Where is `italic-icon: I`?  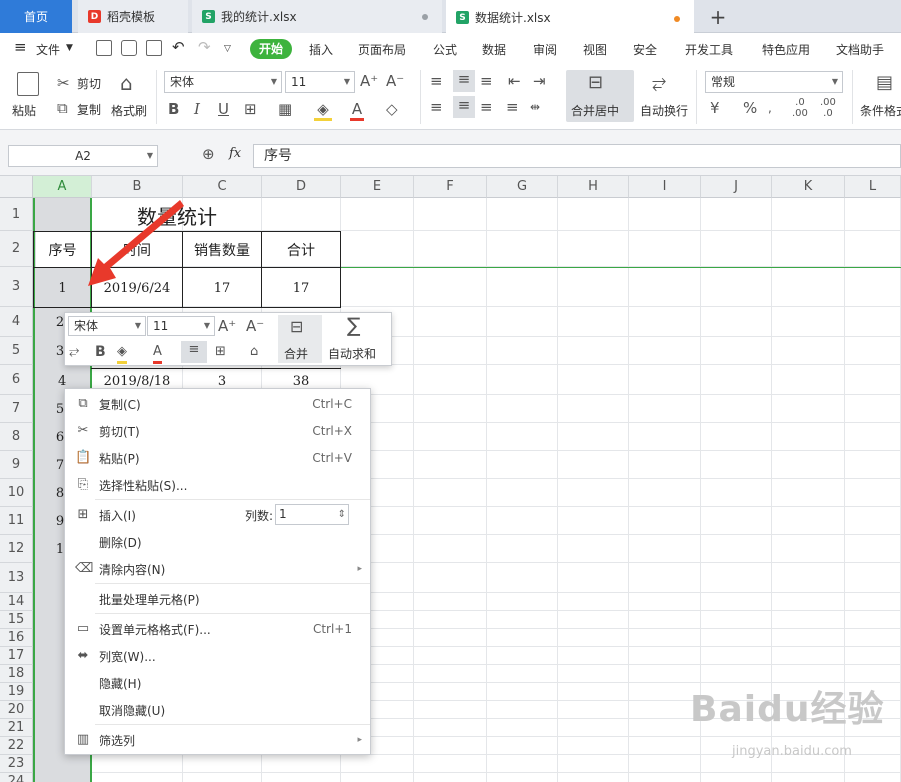
italic-icon: I is located at coordinates (197, 109).